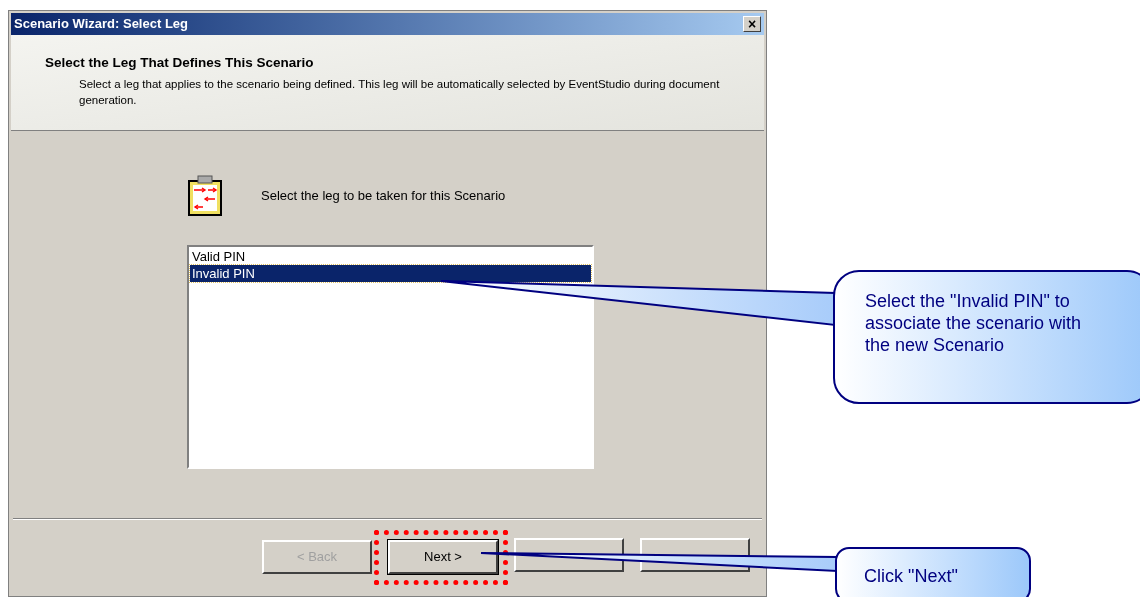 The image size is (1140, 597). Describe the element at coordinates (383, 196) in the screenshot. I see `leg-prompt: Select the leg to be taken for this Scenario` at that location.